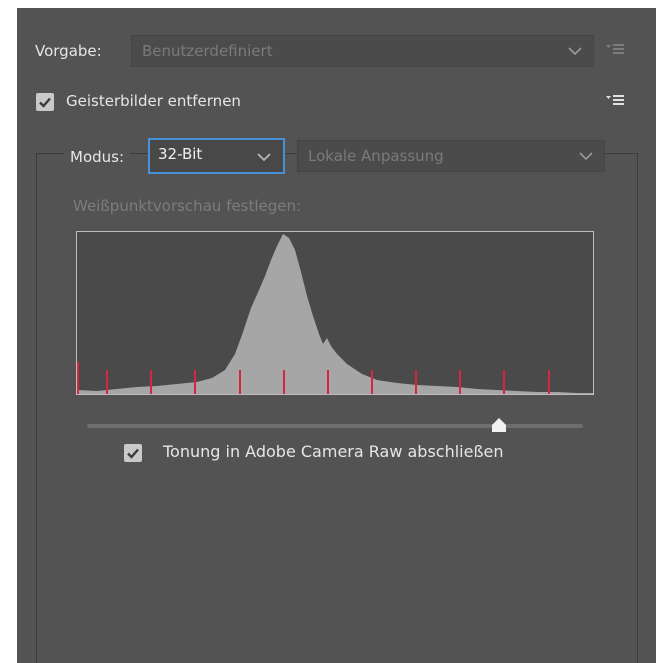  I want to click on white-point-slider-track, so click(335, 426).